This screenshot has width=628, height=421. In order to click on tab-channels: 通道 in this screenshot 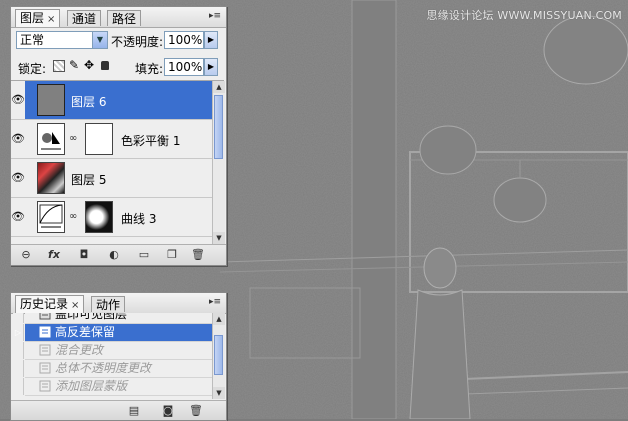, I will do `click(84, 18)`.